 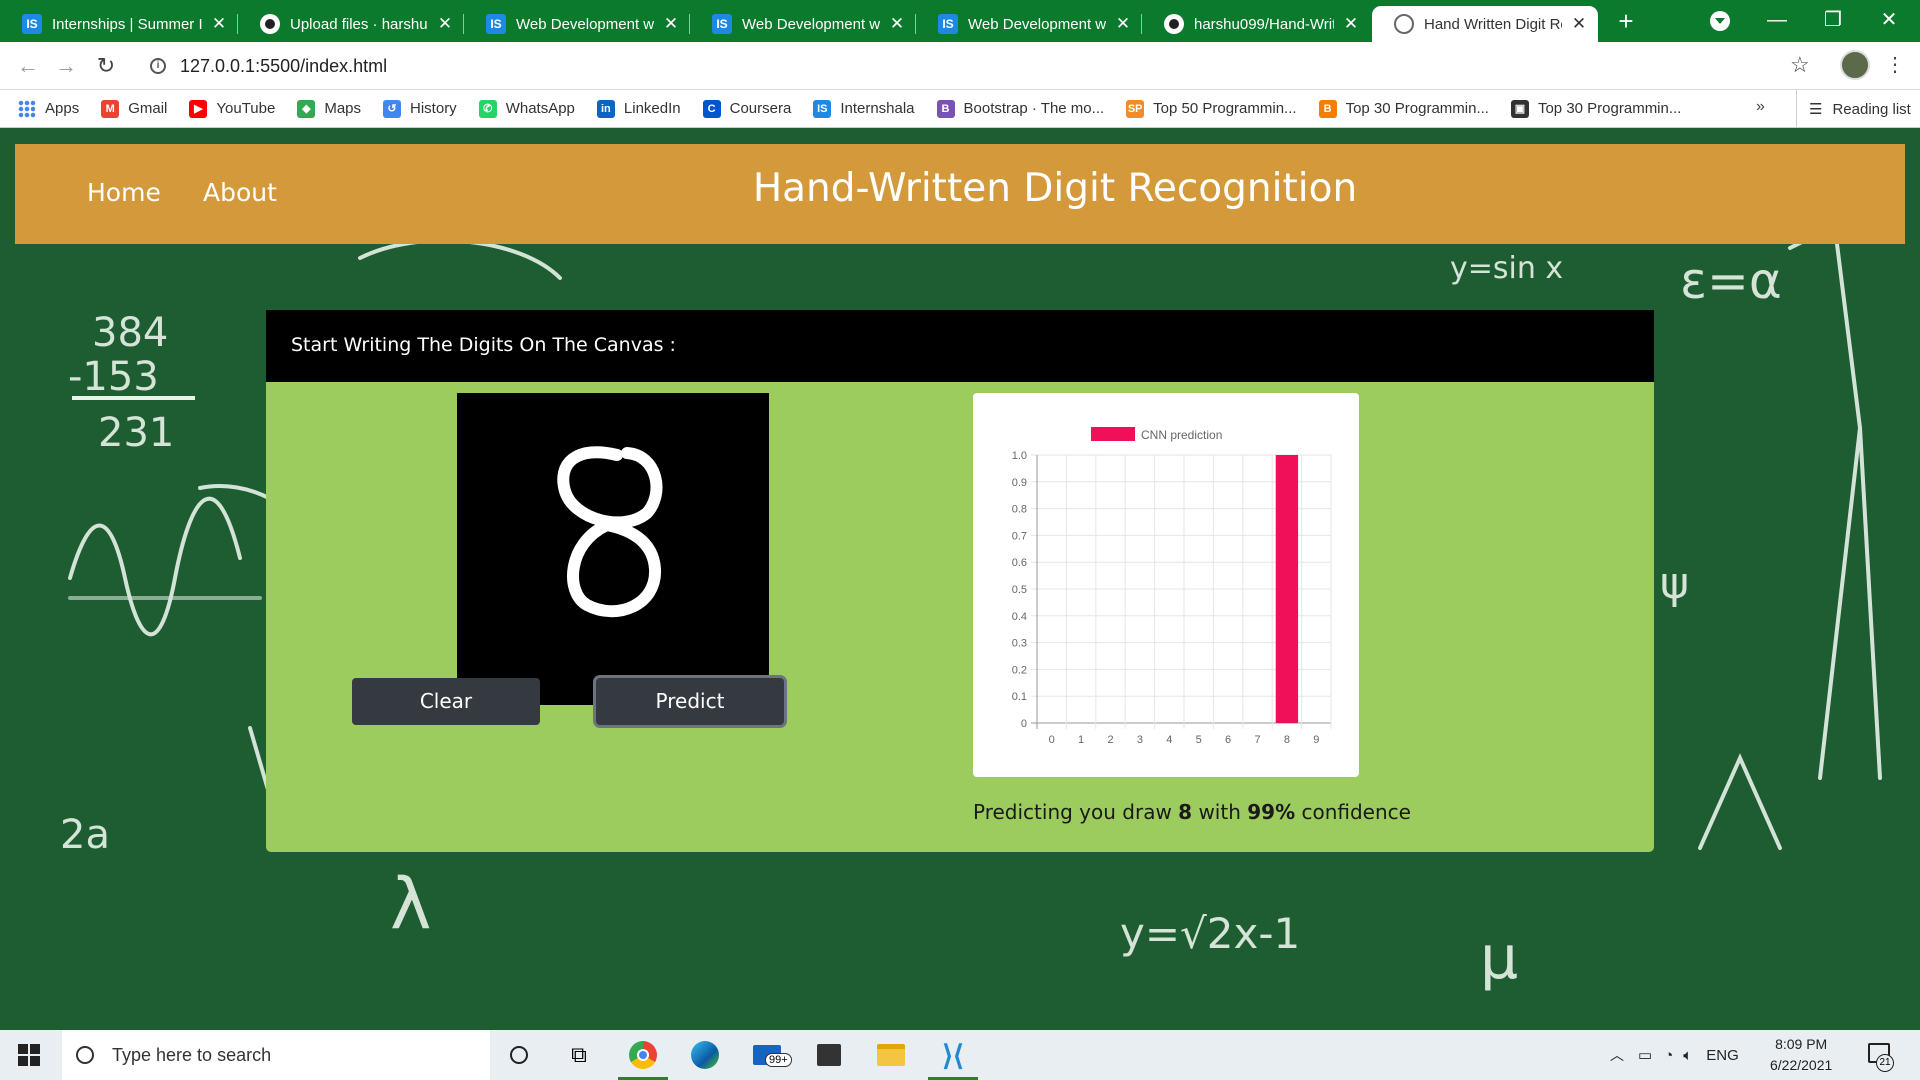 What do you see at coordinates (134, 108) in the screenshot?
I see `bookmark-item: M Gmail` at bounding box center [134, 108].